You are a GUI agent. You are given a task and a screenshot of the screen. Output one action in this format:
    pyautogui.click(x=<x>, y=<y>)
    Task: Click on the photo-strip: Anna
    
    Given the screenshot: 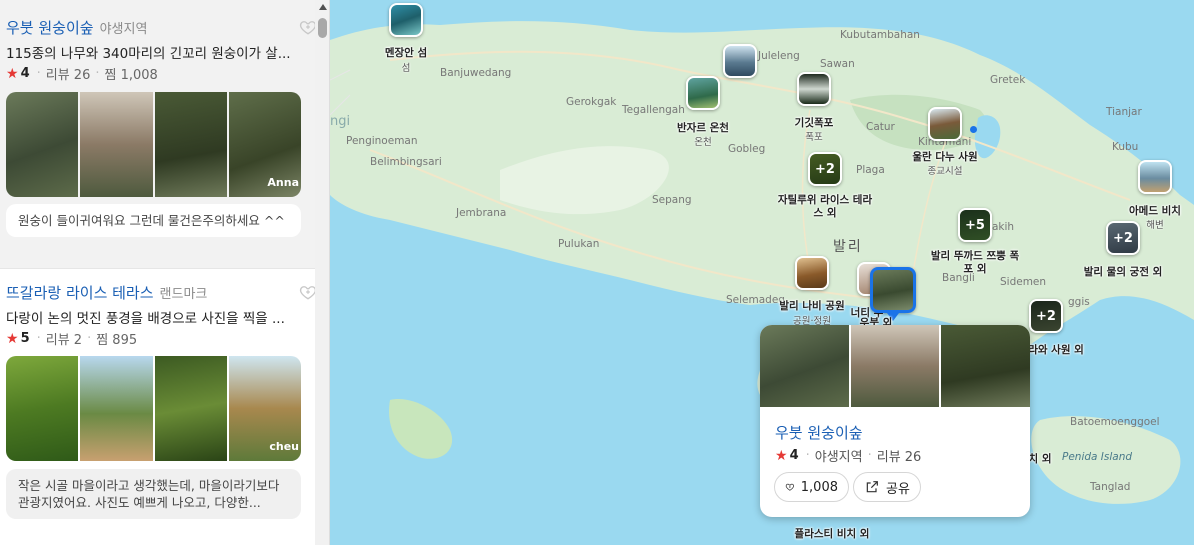 What is the action you would take?
    pyautogui.click(x=153, y=144)
    